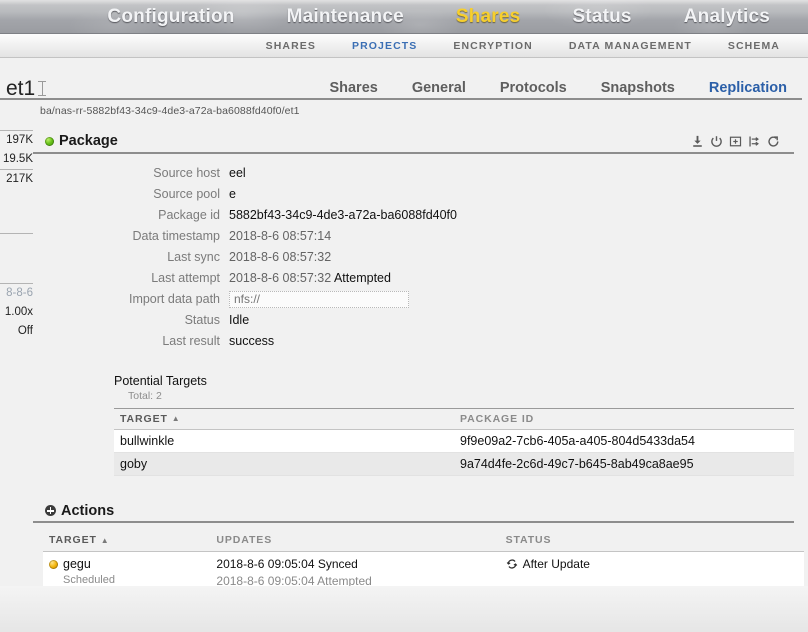  What do you see at coordinates (651, 574) in the screenshot?
I see `cell-status: After Update` at bounding box center [651, 574].